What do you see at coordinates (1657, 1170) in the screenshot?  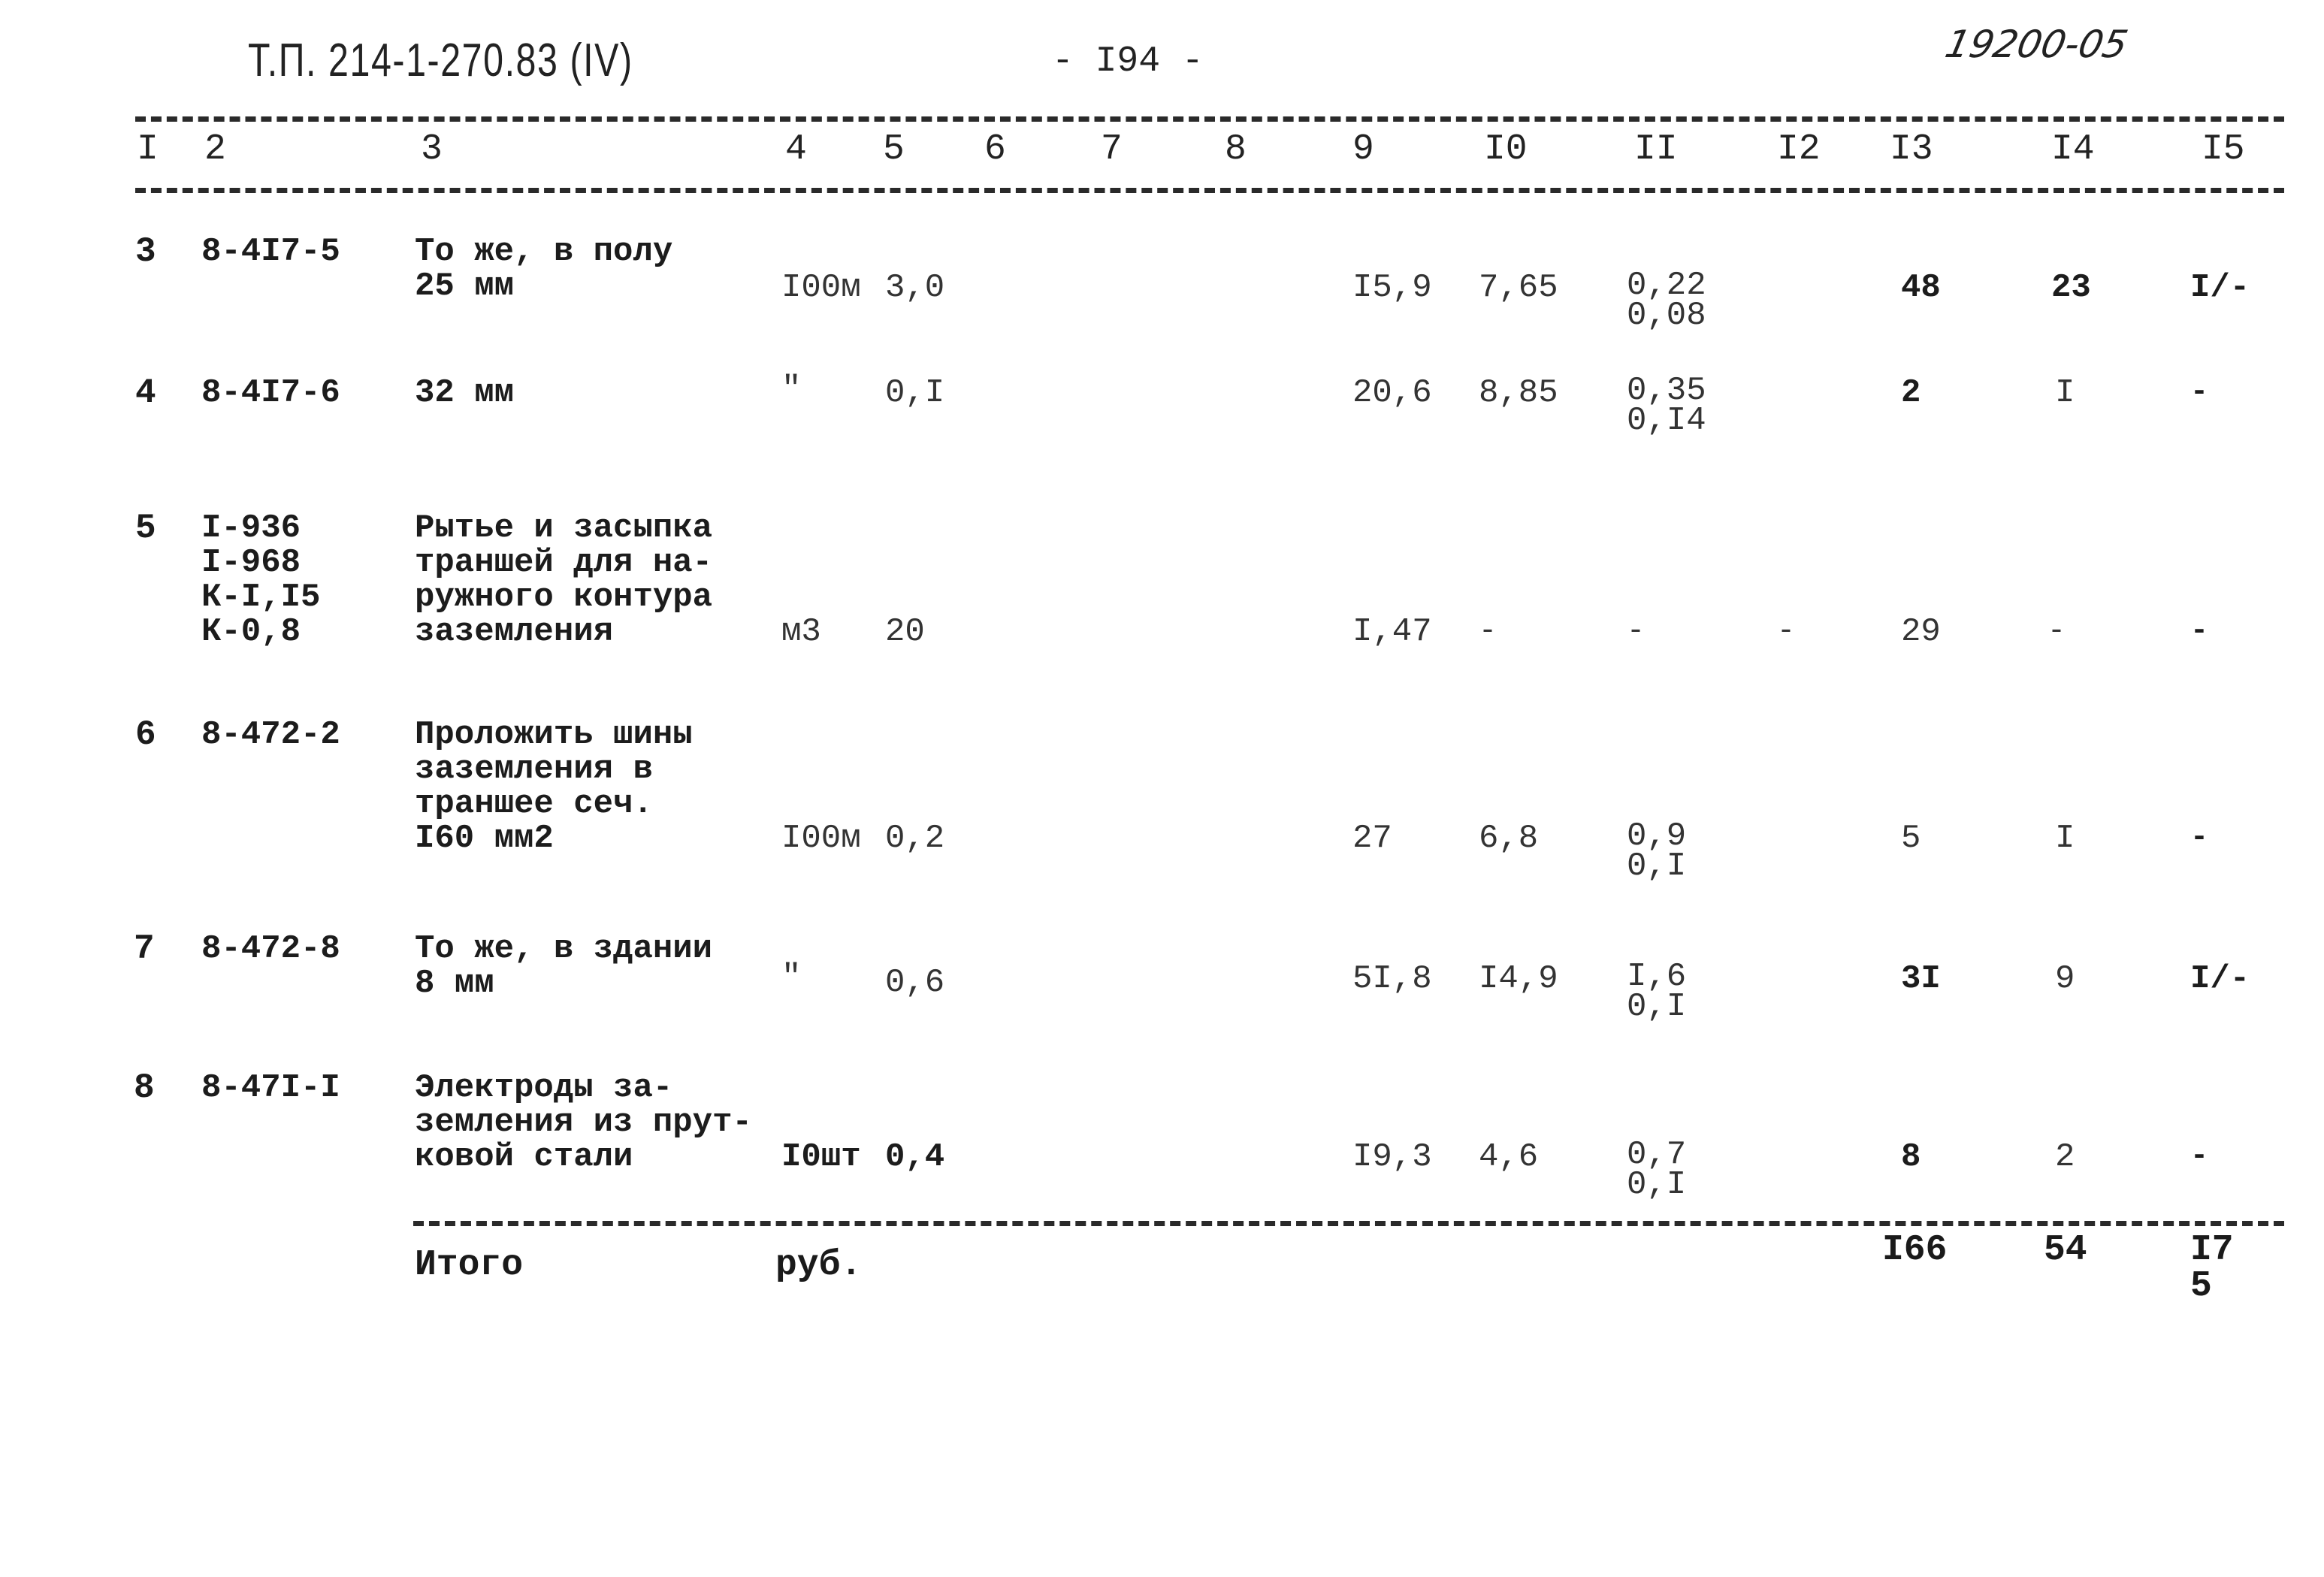 I see `col11-value: 0,7 0,I` at bounding box center [1657, 1170].